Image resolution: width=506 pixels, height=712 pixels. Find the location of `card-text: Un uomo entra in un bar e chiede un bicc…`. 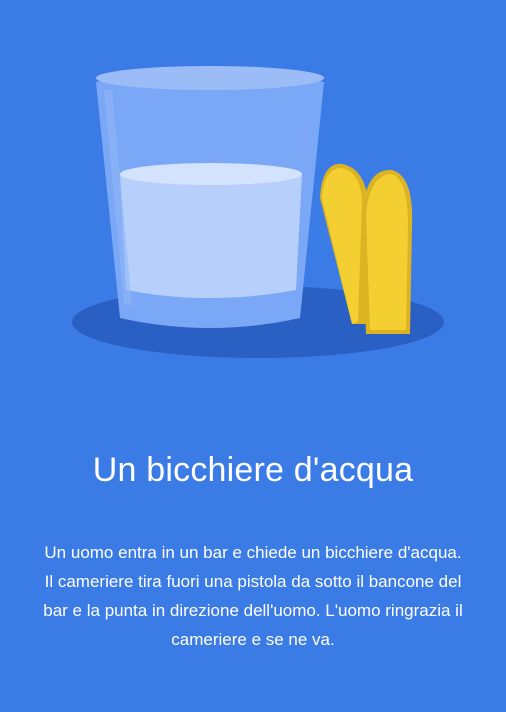

card-text: Un uomo entra in un bar e chiede un bicc… is located at coordinates (253, 596).